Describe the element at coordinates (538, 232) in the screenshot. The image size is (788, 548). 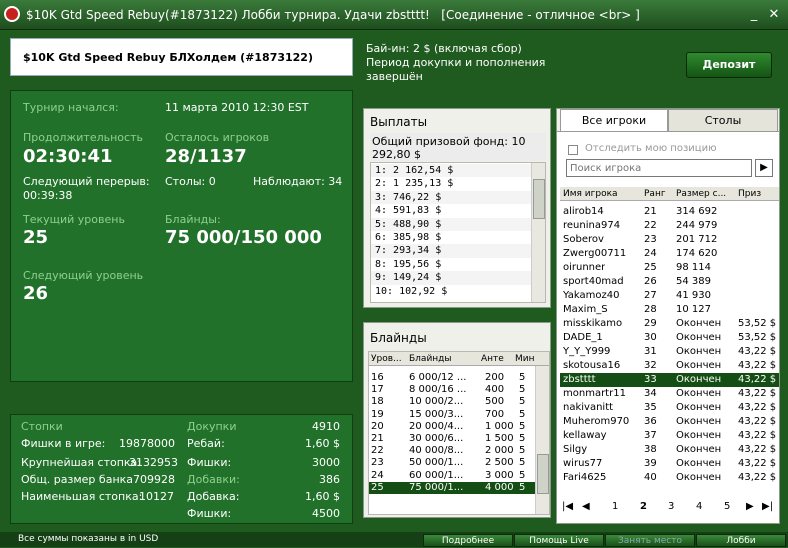
I see `payouts-scrollbar` at that location.